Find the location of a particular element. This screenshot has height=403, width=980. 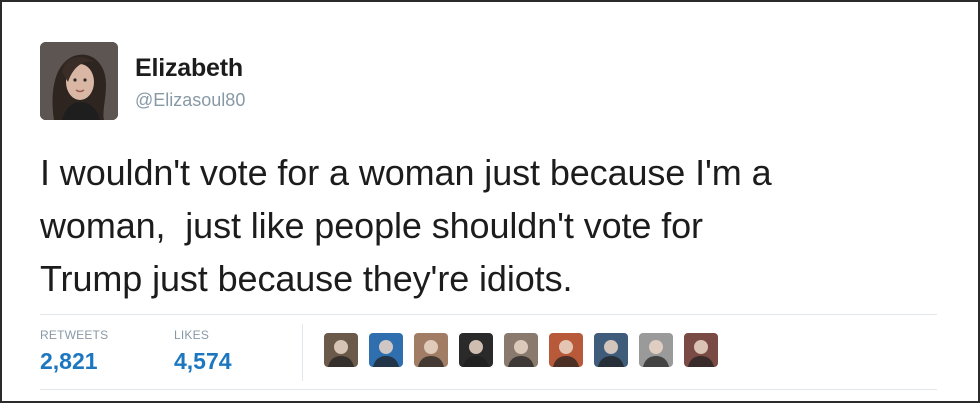

retweets-stat: RETWEETS 2,821 is located at coordinates (74, 351).